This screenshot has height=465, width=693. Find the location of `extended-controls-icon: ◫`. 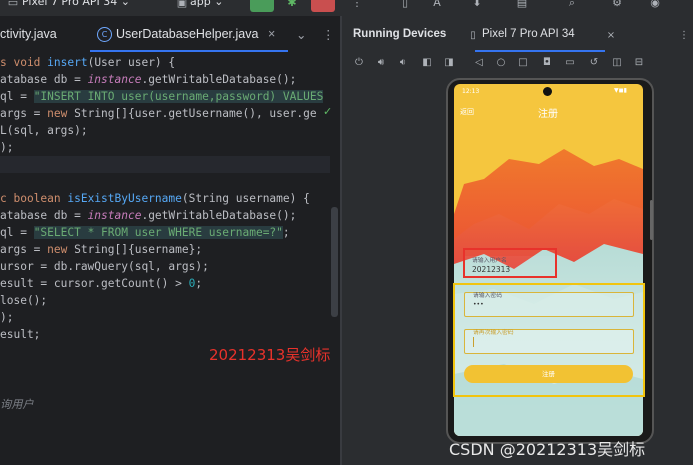

extended-controls-icon: ◫ is located at coordinates (617, 63).